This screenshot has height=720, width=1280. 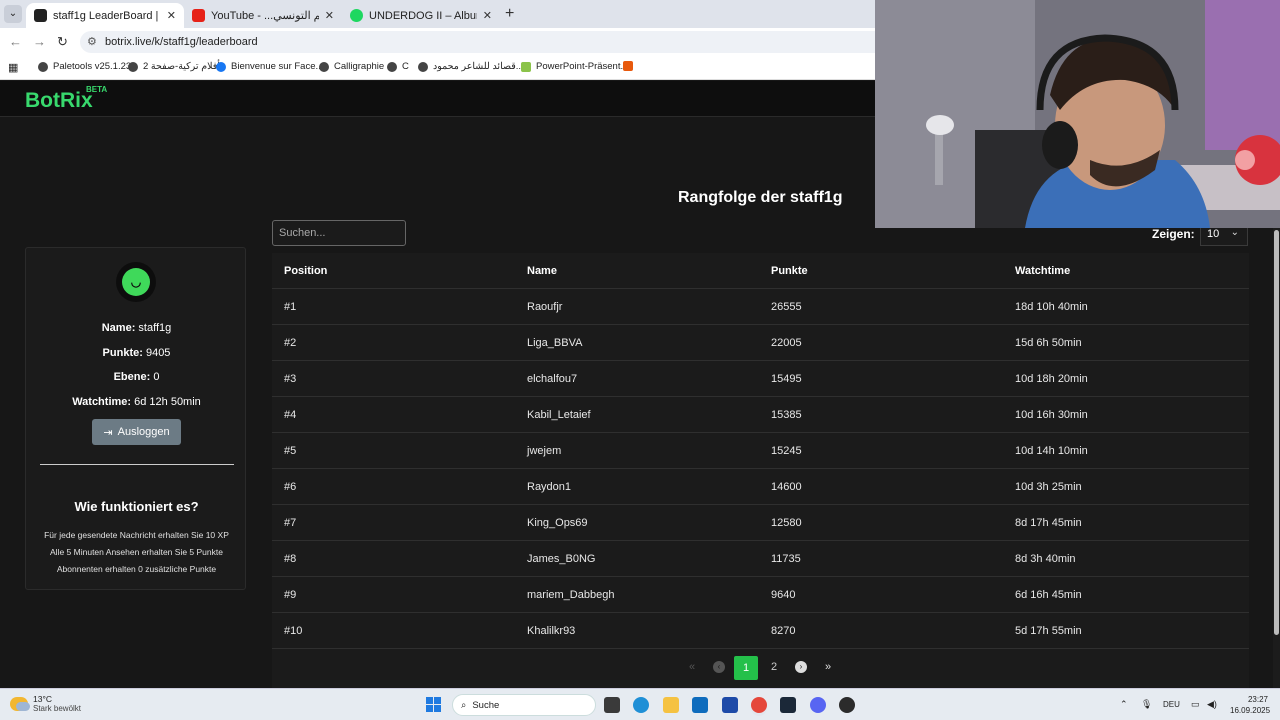 What do you see at coordinates (290, 595) in the screenshot?
I see `cell-position: #9` at bounding box center [290, 595].